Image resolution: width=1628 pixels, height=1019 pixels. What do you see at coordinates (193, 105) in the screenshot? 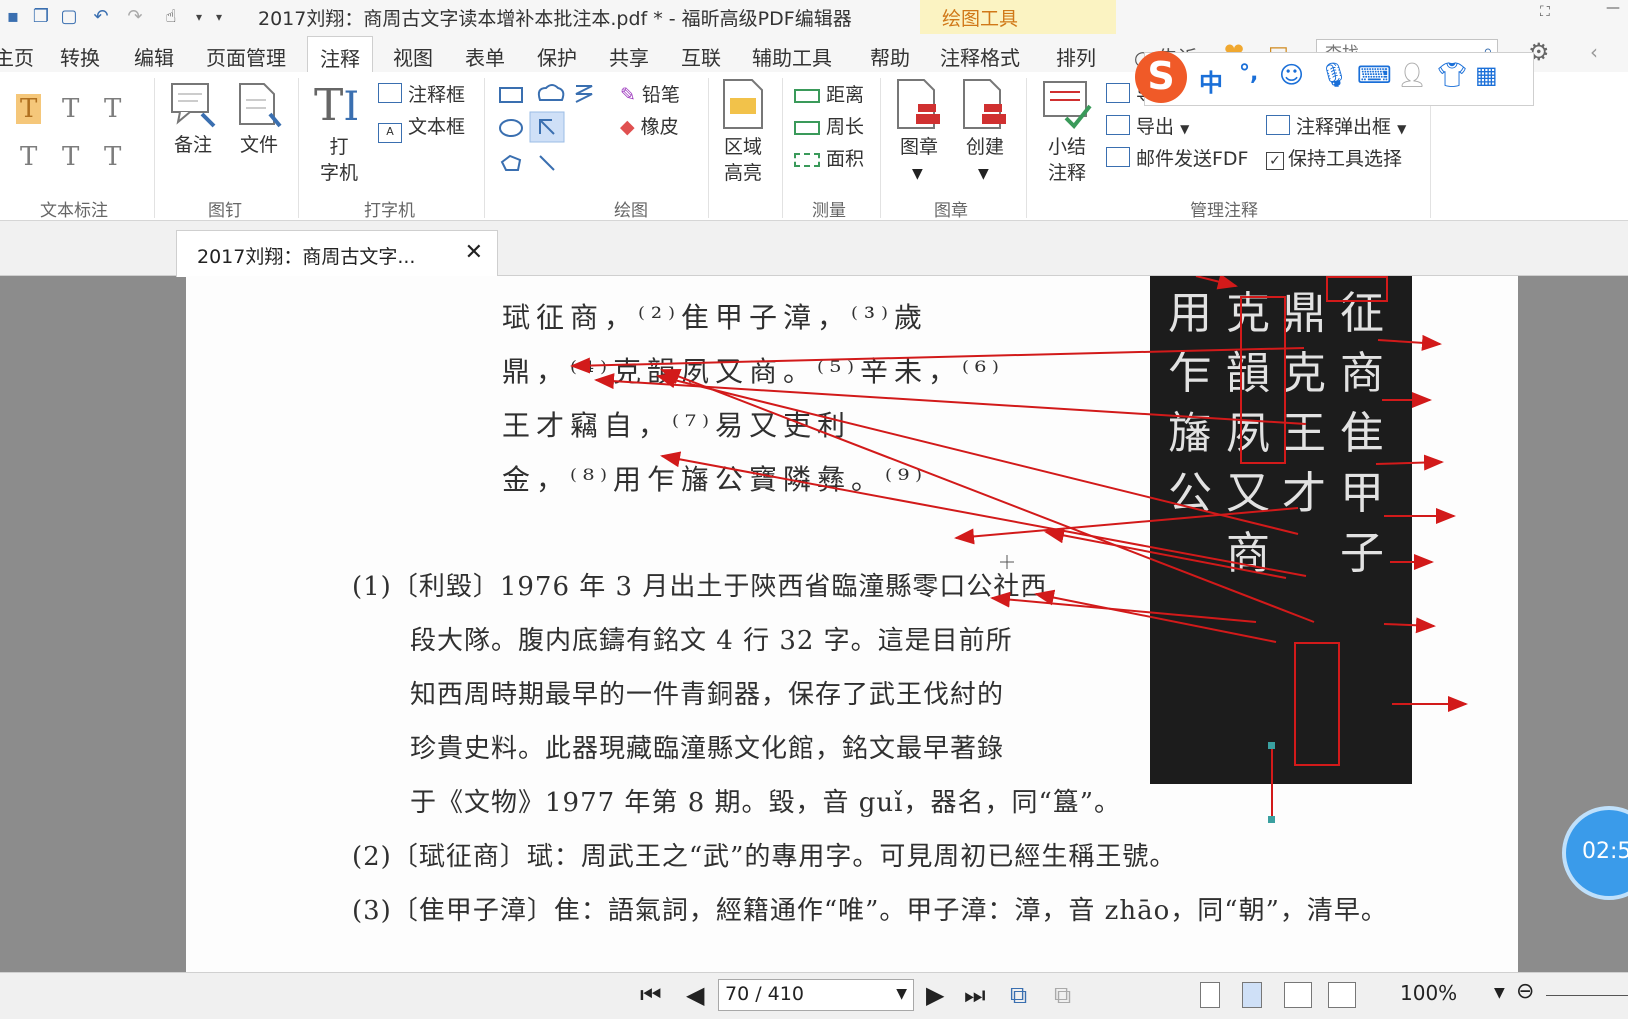
I see `note-icon` at bounding box center [193, 105].